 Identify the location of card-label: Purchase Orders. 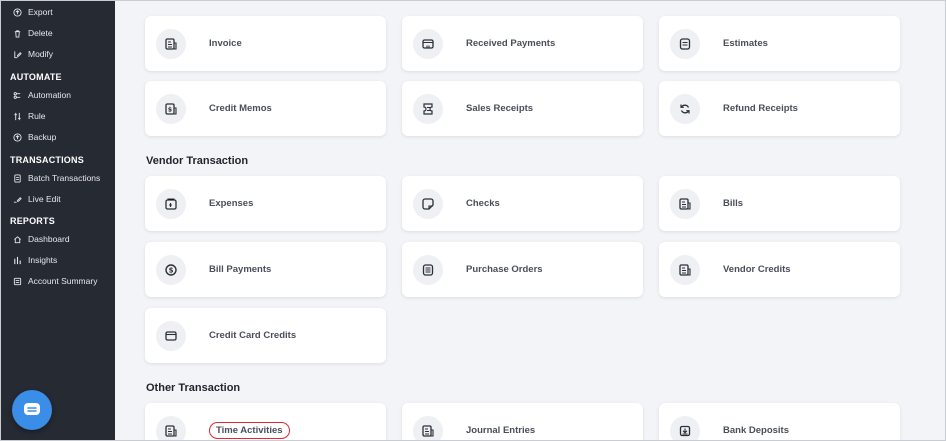
(504, 269).